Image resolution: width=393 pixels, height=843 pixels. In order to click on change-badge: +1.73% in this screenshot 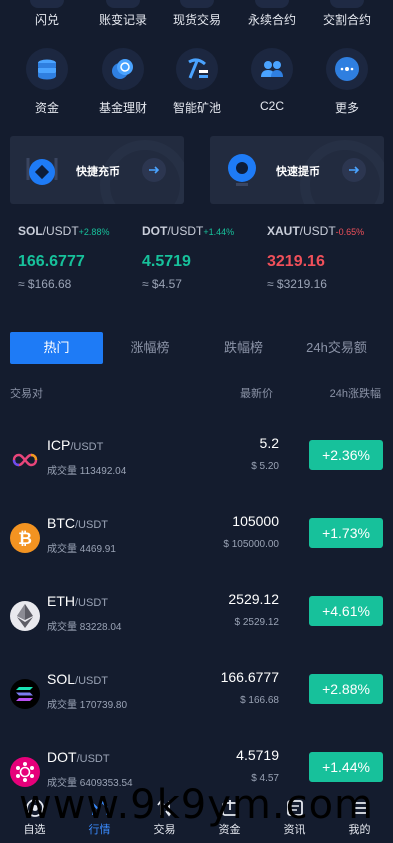, I will do `click(346, 533)`.